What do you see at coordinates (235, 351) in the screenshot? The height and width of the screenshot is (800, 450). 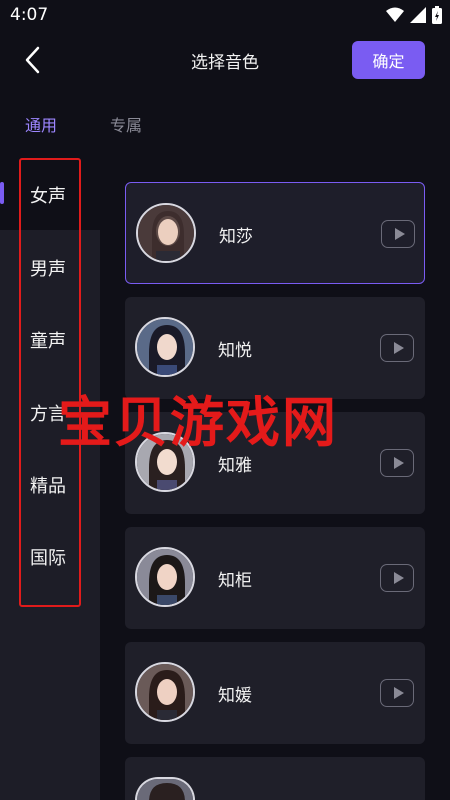 I see `voice-name: 知悦` at bounding box center [235, 351].